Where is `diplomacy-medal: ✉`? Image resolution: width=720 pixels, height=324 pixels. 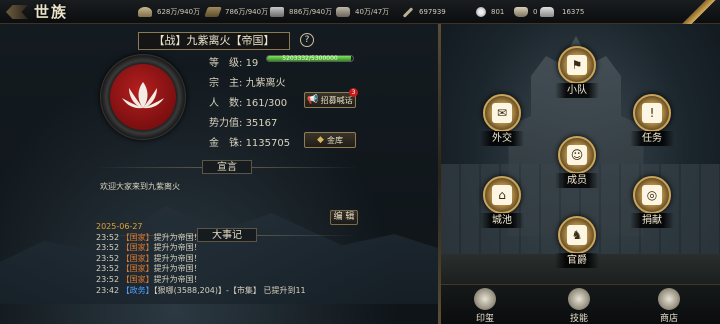 diplomacy-medal: ✉ is located at coordinates (502, 113).